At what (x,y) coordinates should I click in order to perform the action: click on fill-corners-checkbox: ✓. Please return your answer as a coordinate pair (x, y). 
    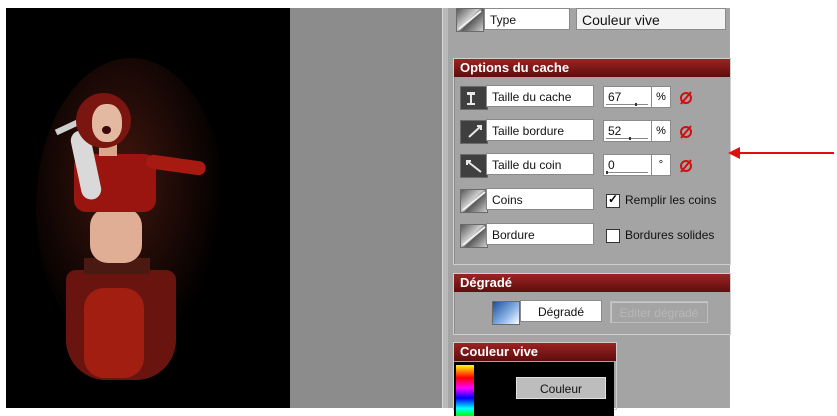
    Looking at the image, I should click on (613, 200).